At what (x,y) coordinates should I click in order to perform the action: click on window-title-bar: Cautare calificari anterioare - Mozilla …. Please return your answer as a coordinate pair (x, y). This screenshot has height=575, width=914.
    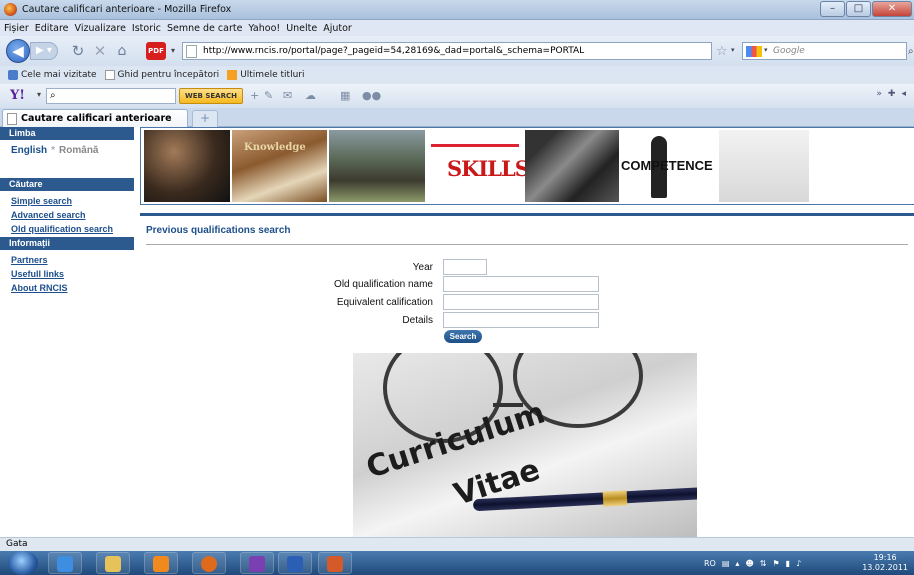
    Looking at the image, I should click on (457, 10).